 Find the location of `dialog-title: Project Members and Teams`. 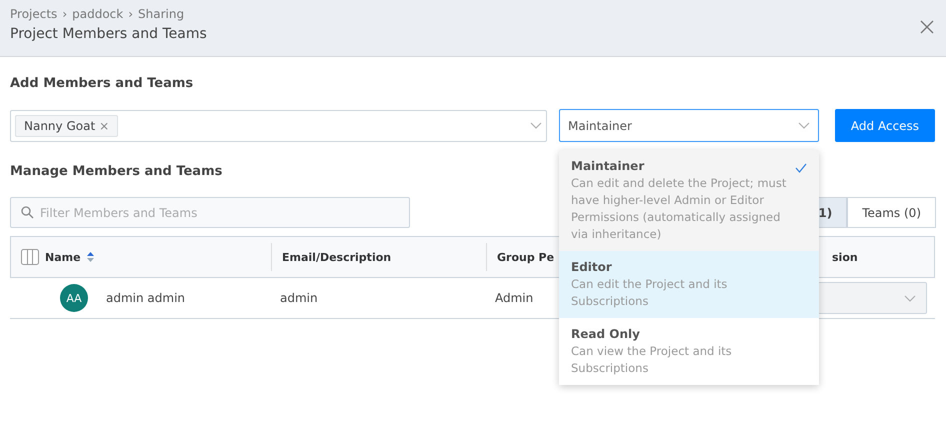

dialog-title: Project Members and Teams is located at coordinates (108, 34).